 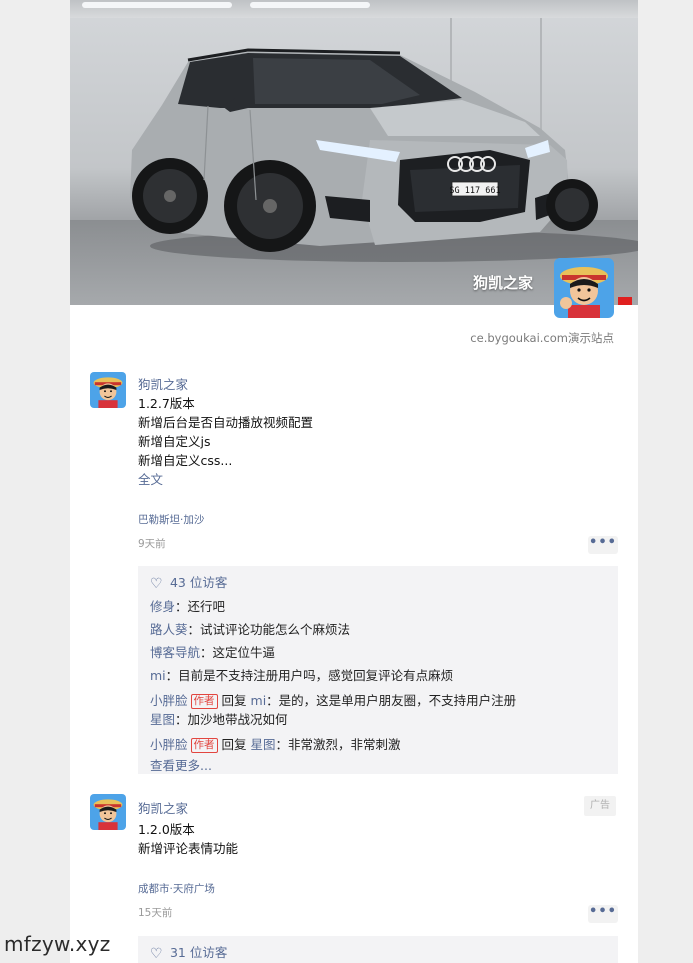 What do you see at coordinates (502, 283) in the screenshot?
I see `cover-name: 狗凯之家` at bounding box center [502, 283].